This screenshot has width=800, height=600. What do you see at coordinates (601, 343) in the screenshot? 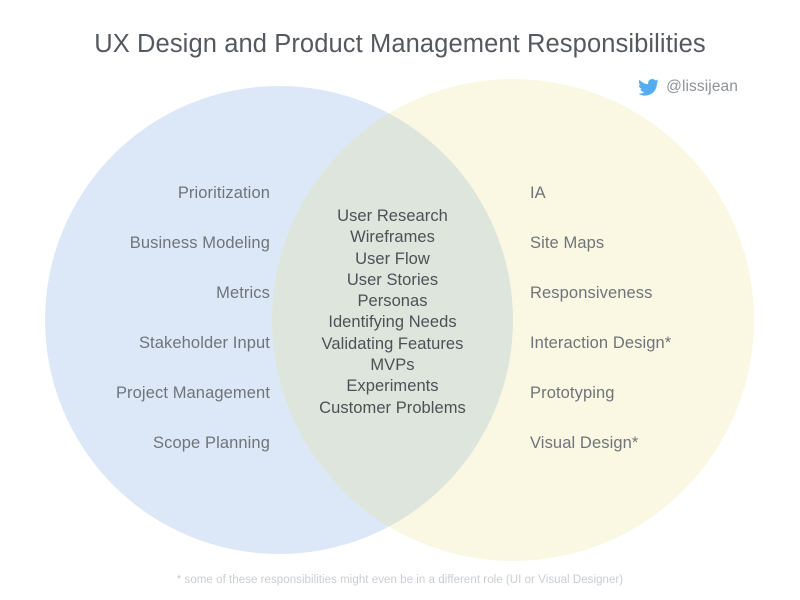
I see `list-item: Interaction Design*` at bounding box center [601, 343].